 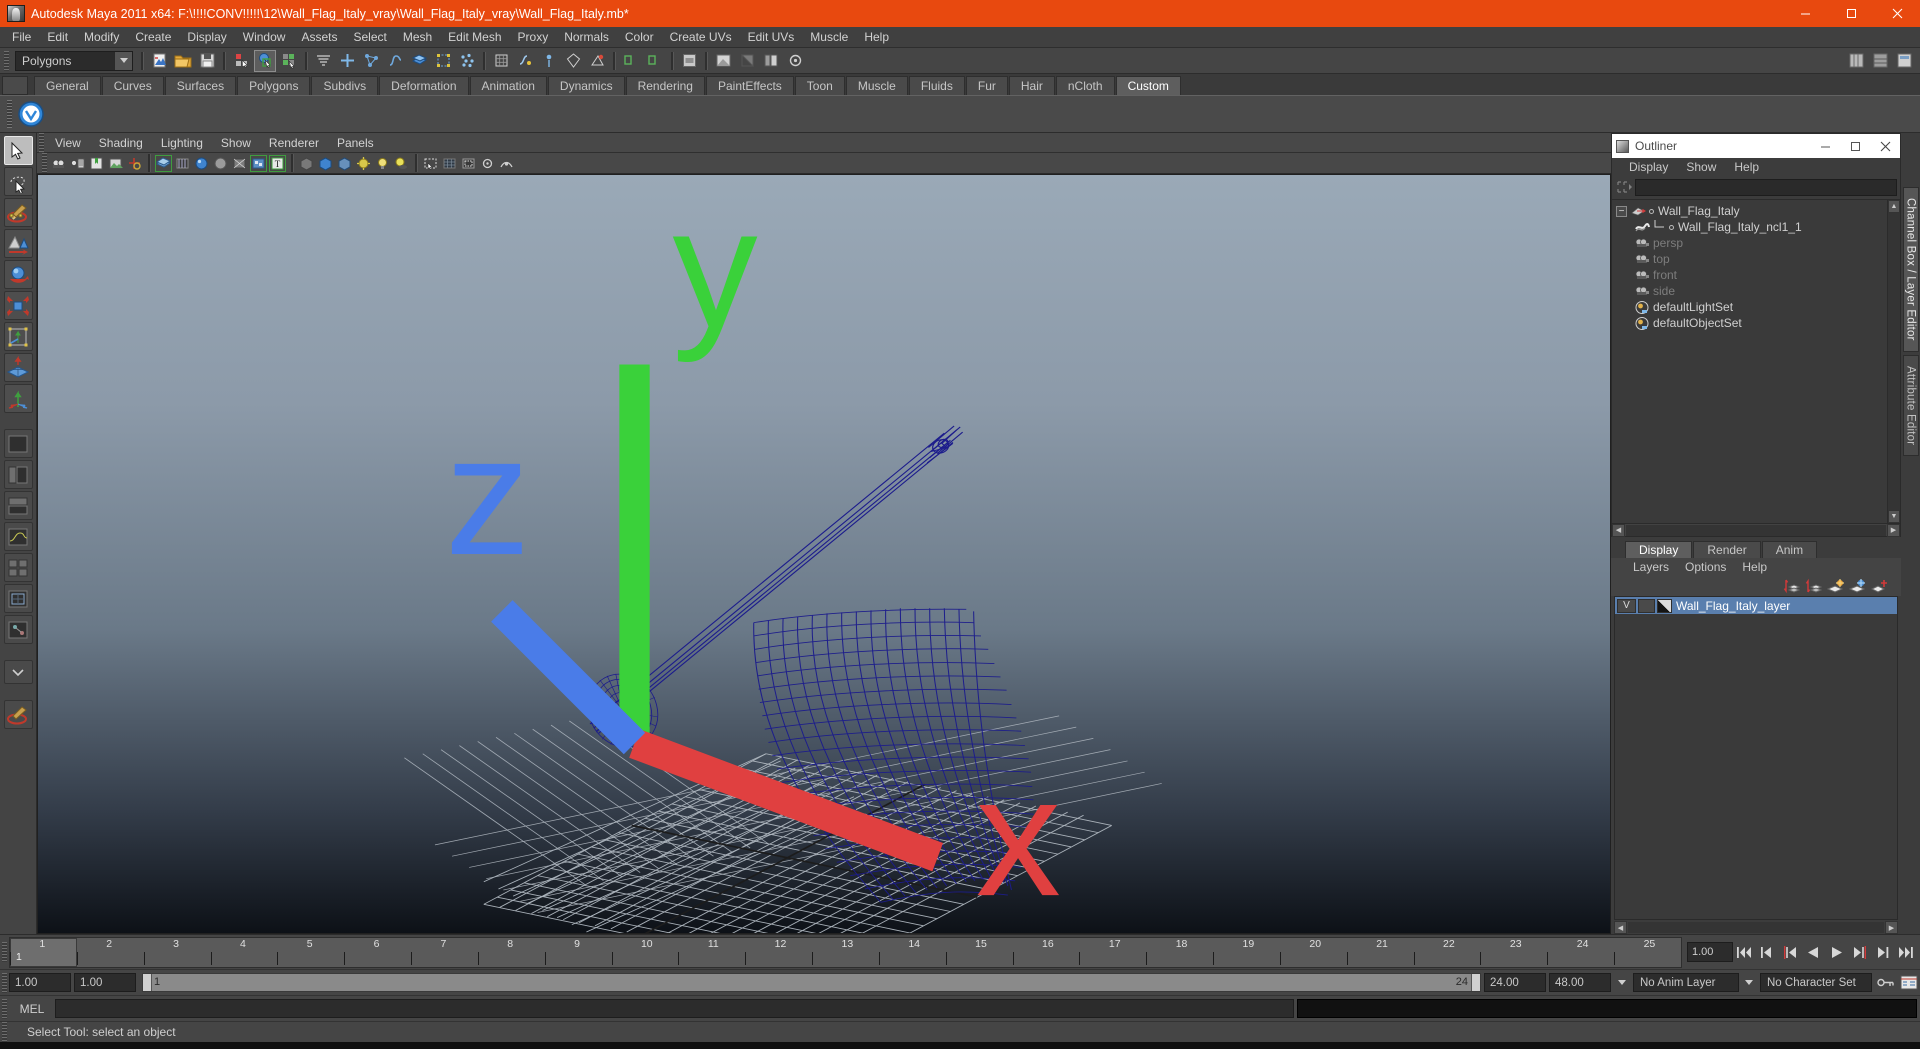 What do you see at coordinates (57, 37) in the screenshot?
I see `menu-edit: Edit` at bounding box center [57, 37].